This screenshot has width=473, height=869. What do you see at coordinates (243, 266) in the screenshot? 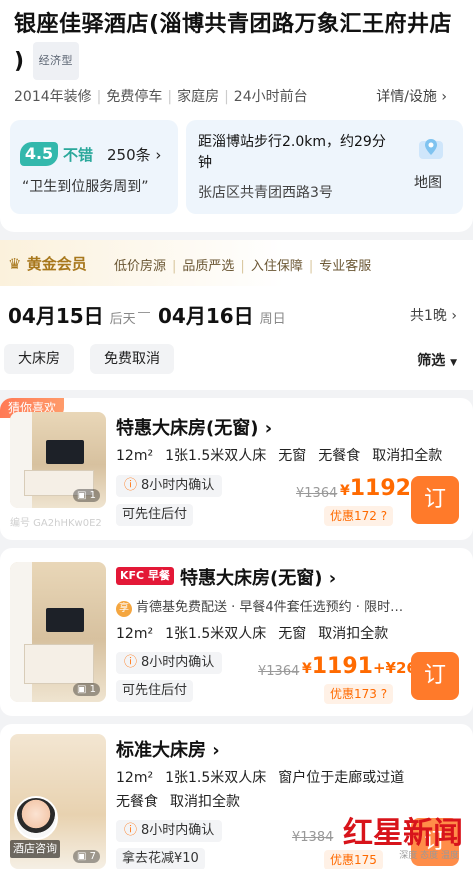
I see `gold-benefits: 低价房源 | 品质严选 | 入住保障 | 专业客服` at bounding box center [243, 266].